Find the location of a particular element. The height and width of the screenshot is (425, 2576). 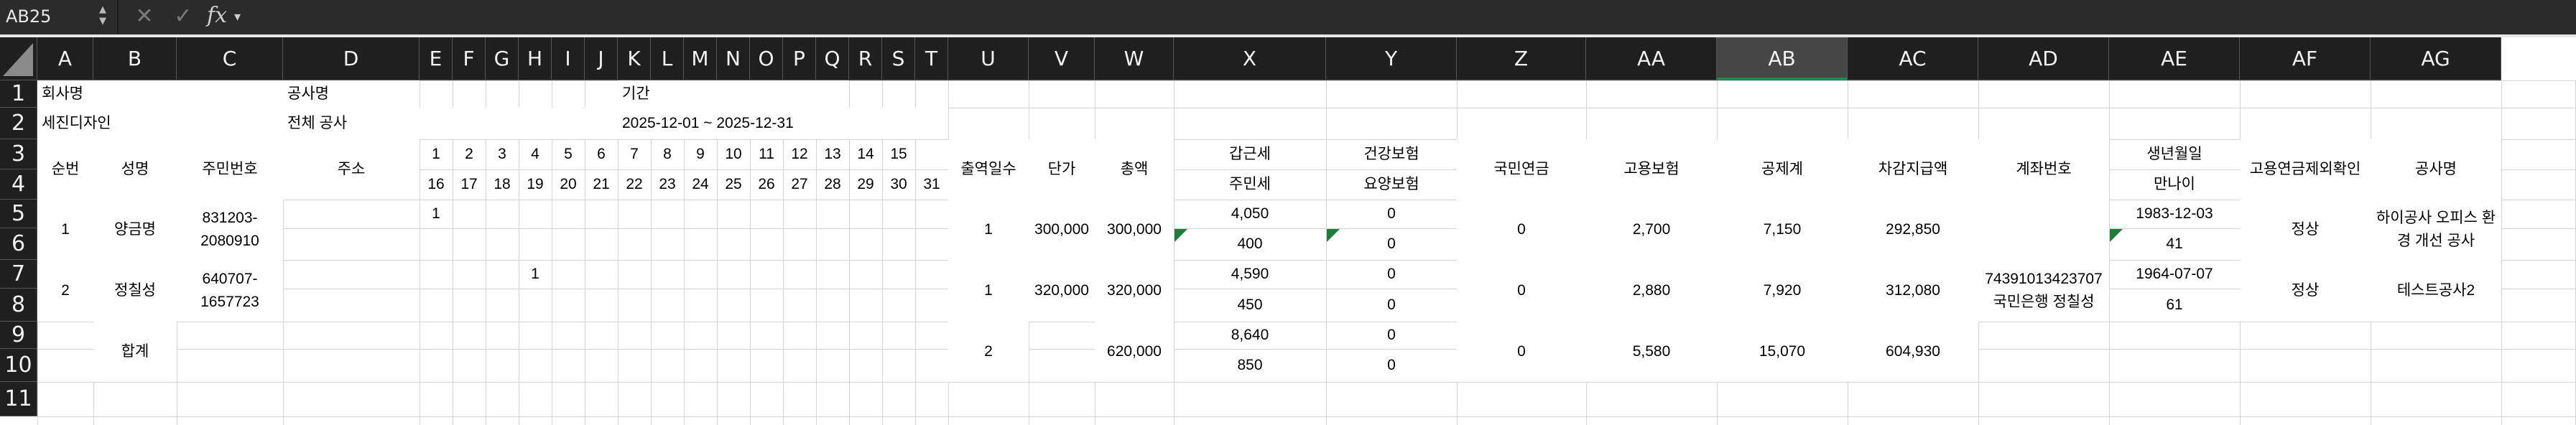

column-header-y: Y is located at coordinates (1391, 58).